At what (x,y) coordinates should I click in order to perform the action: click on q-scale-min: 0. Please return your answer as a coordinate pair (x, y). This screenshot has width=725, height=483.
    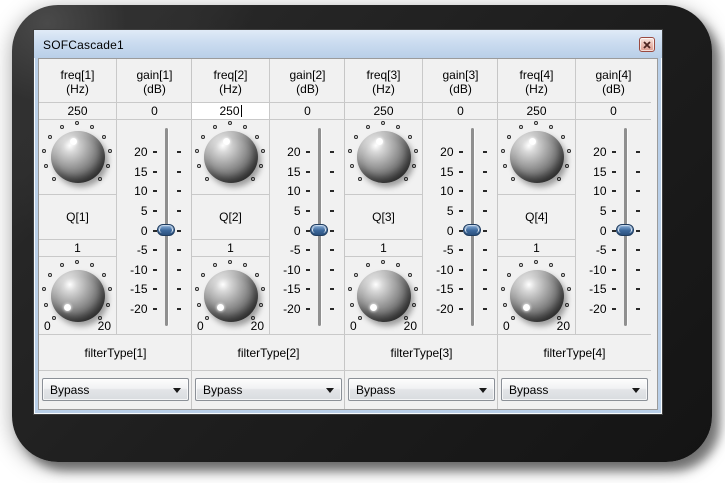
    Looking at the image, I should click on (506, 326).